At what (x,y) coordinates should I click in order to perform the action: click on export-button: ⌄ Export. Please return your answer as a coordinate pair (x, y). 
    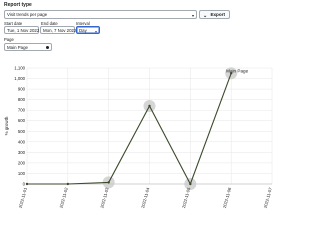
    Looking at the image, I should click on (214, 14).